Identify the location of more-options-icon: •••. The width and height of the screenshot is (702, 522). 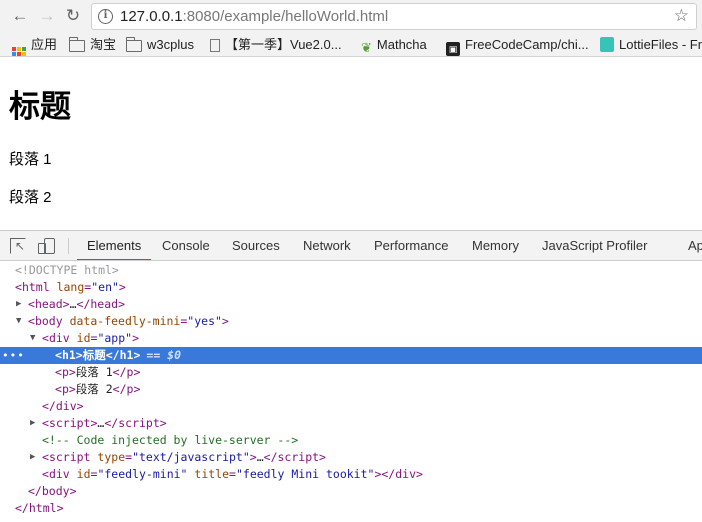
(13, 355).